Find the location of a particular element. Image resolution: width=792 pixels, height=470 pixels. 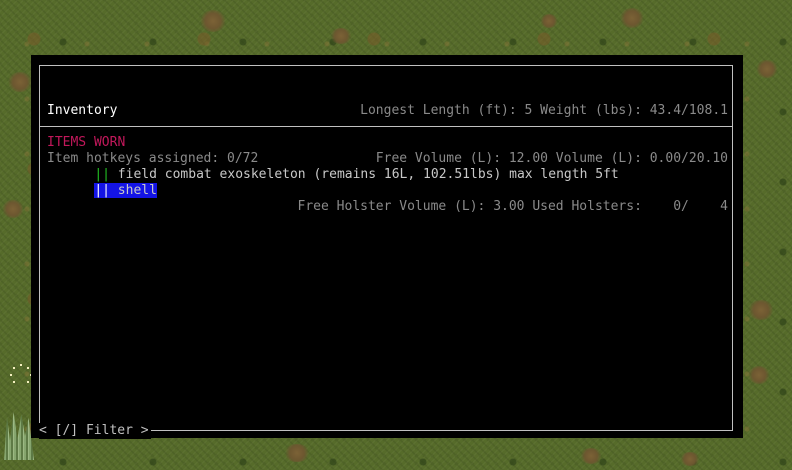

section-header-items-worn: ITEMS WORN is located at coordinates (86, 142).